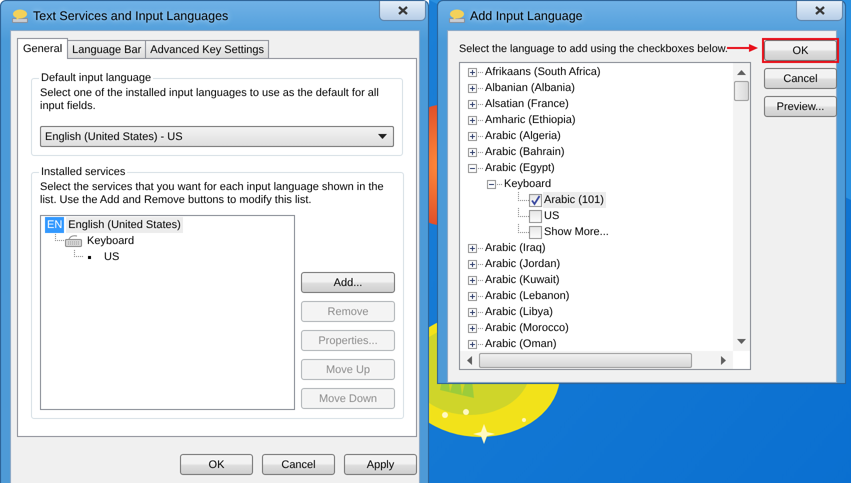 This screenshot has height=483, width=851. Describe the element at coordinates (519, 312) in the screenshot. I see `tree-item: Arabic (Libya)` at that location.